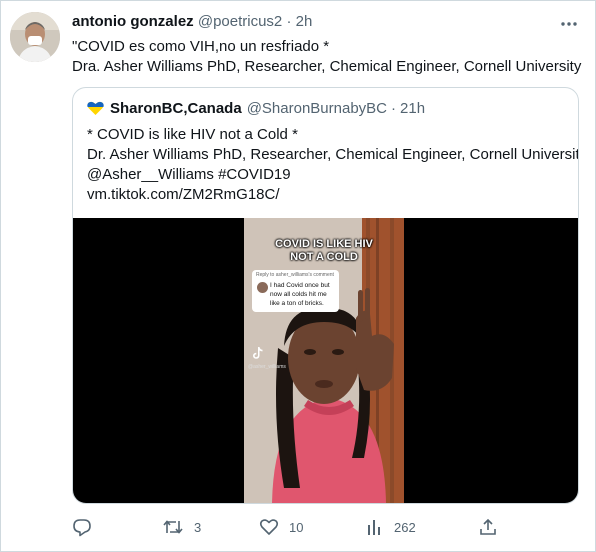  Describe the element at coordinates (240, 21) in the screenshot. I see `author-handle: @poetricus2` at that location.